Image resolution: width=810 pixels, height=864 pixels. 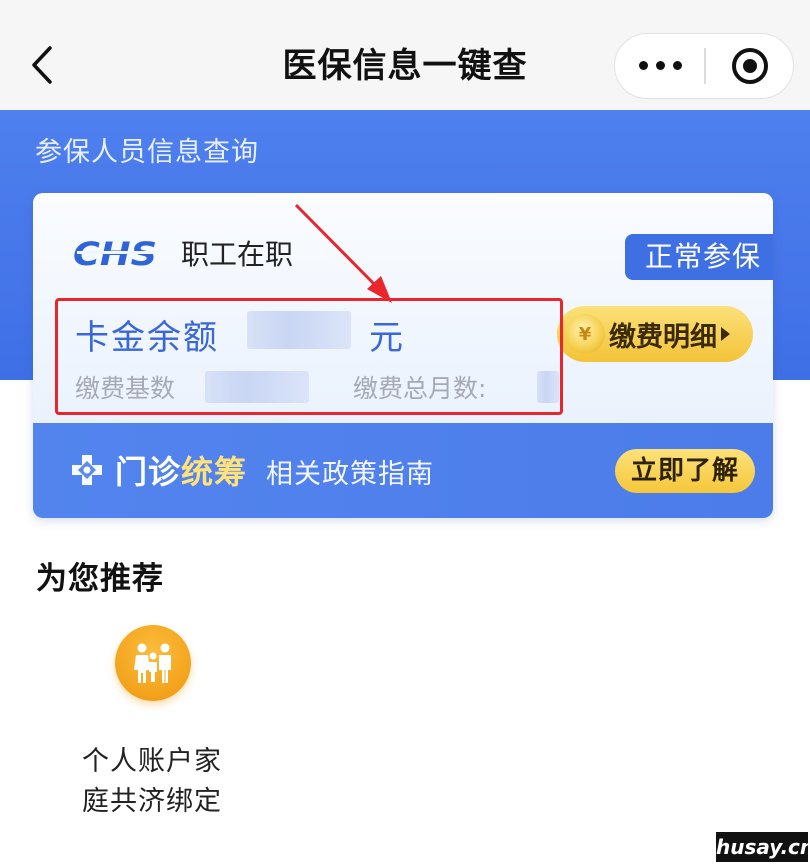 I want to click on highlight-annotation-box, so click(x=309, y=356).